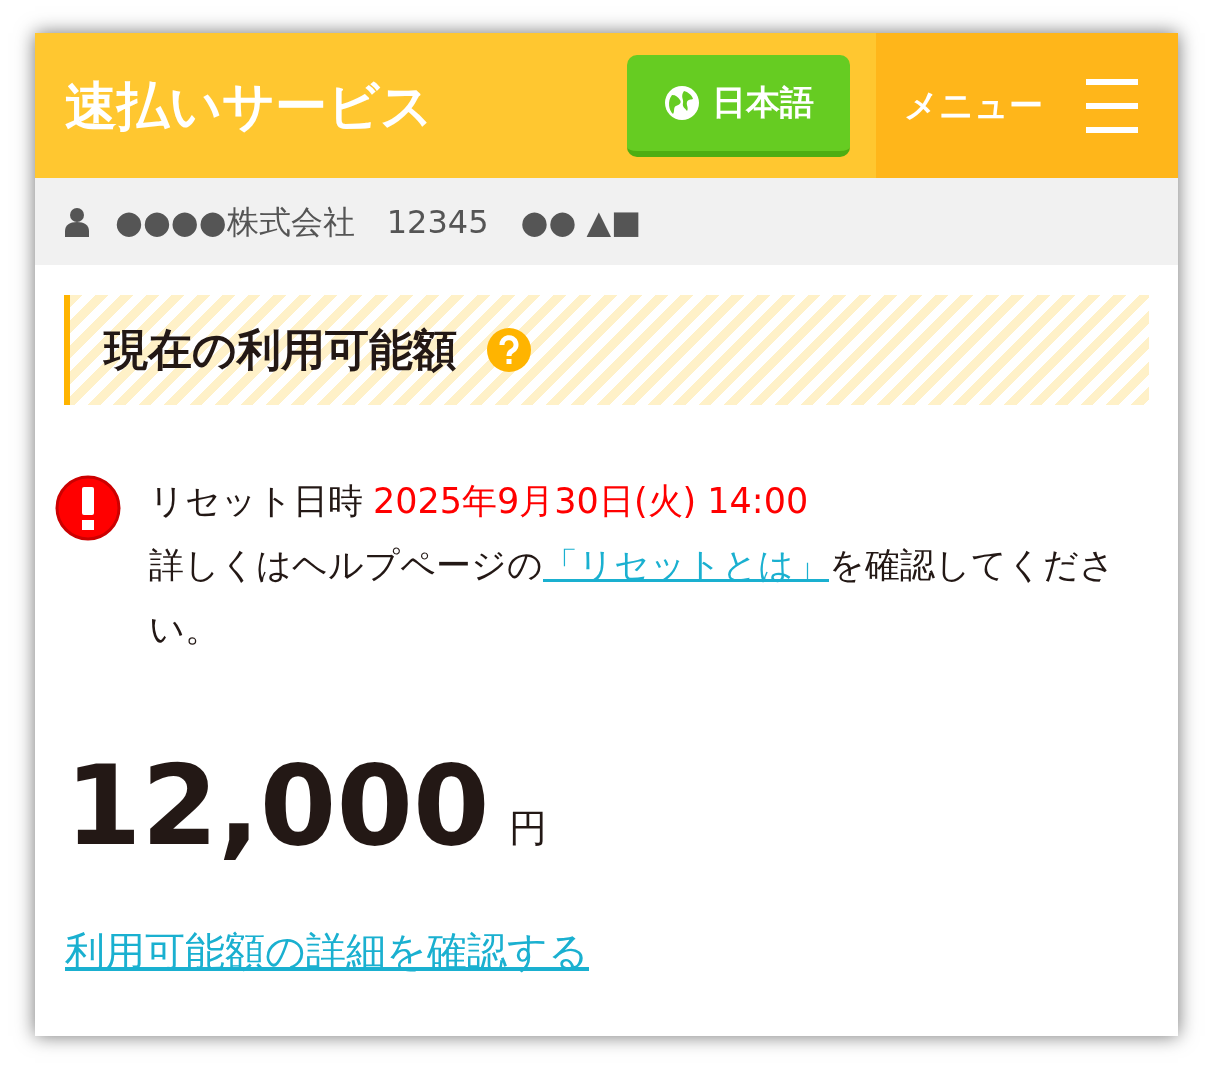  What do you see at coordinates (581, 222) in the screenshot?
I see `user-name: ●● ▲■` at bounding box center [581, 222].